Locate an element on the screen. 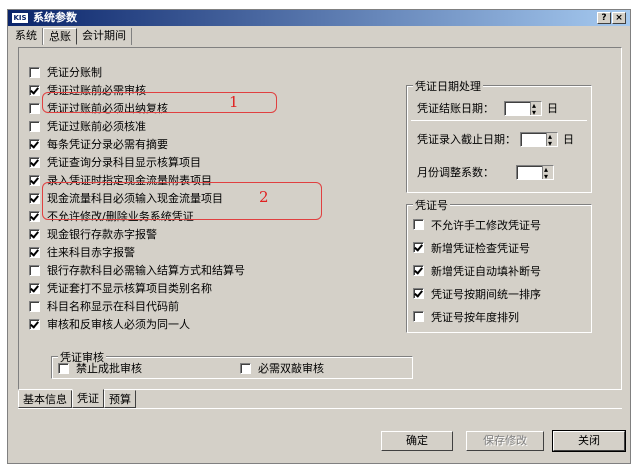  entry-deadline-unit: 日 is located at coordinates (568, 139).